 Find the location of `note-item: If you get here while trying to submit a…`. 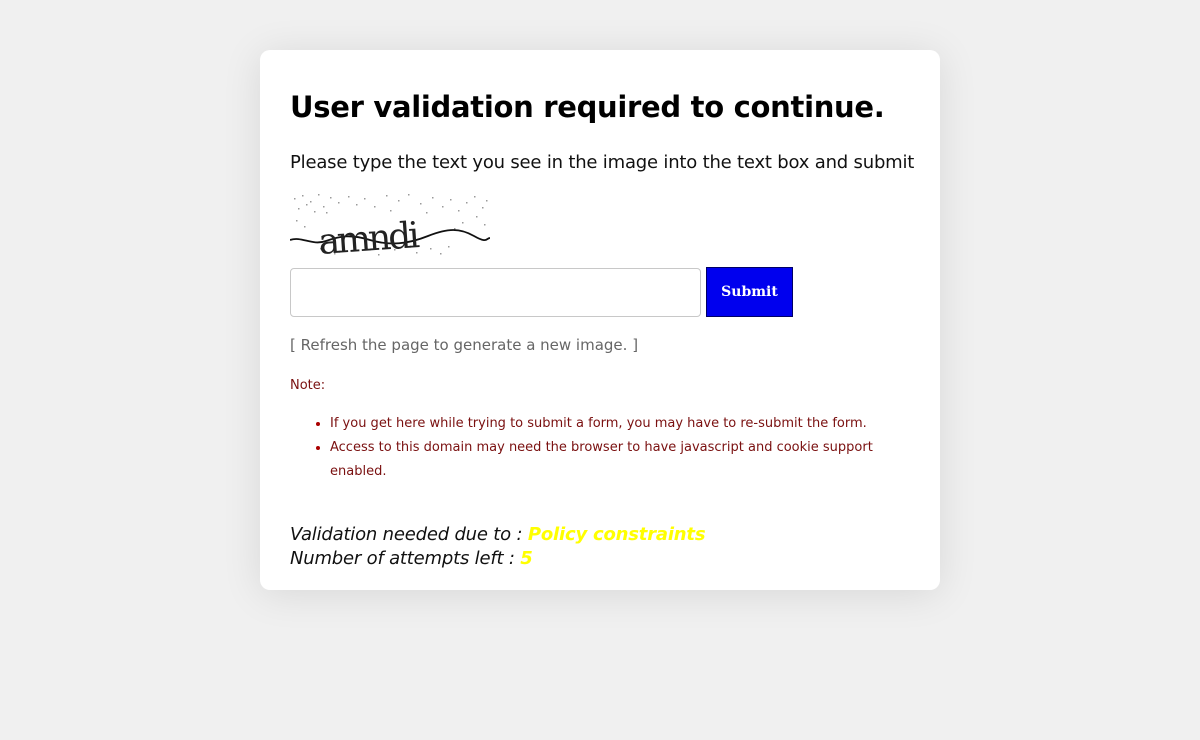

note-item: If you get here while trying to submit a… is located at coordinates (610, 424).